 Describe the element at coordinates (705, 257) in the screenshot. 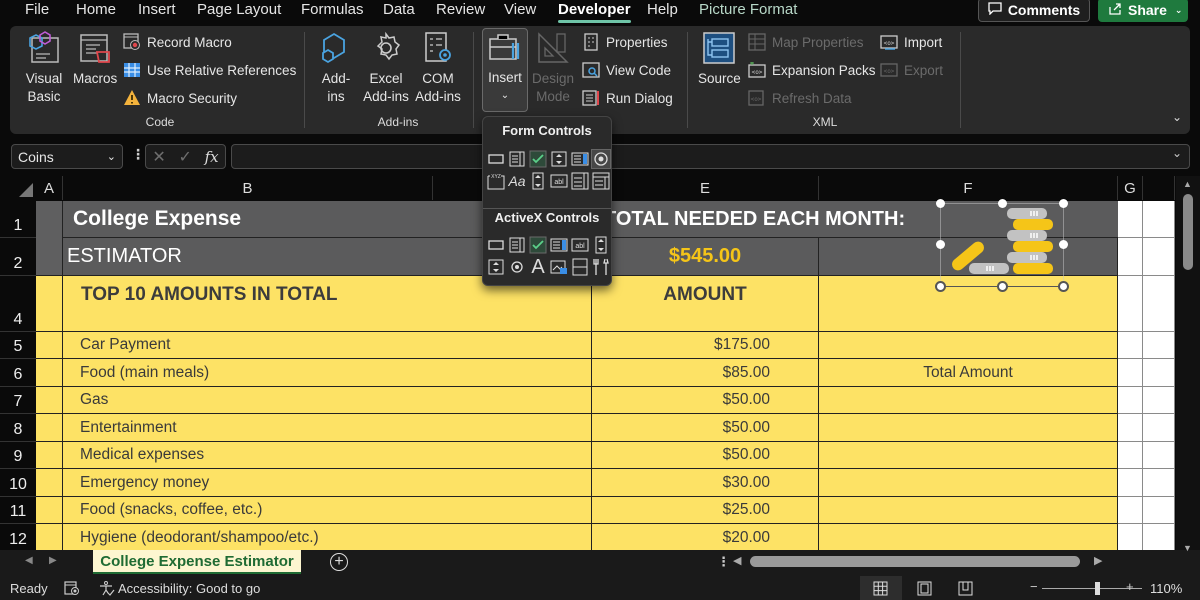

I see `total-needed-value: $545.00` at that location.